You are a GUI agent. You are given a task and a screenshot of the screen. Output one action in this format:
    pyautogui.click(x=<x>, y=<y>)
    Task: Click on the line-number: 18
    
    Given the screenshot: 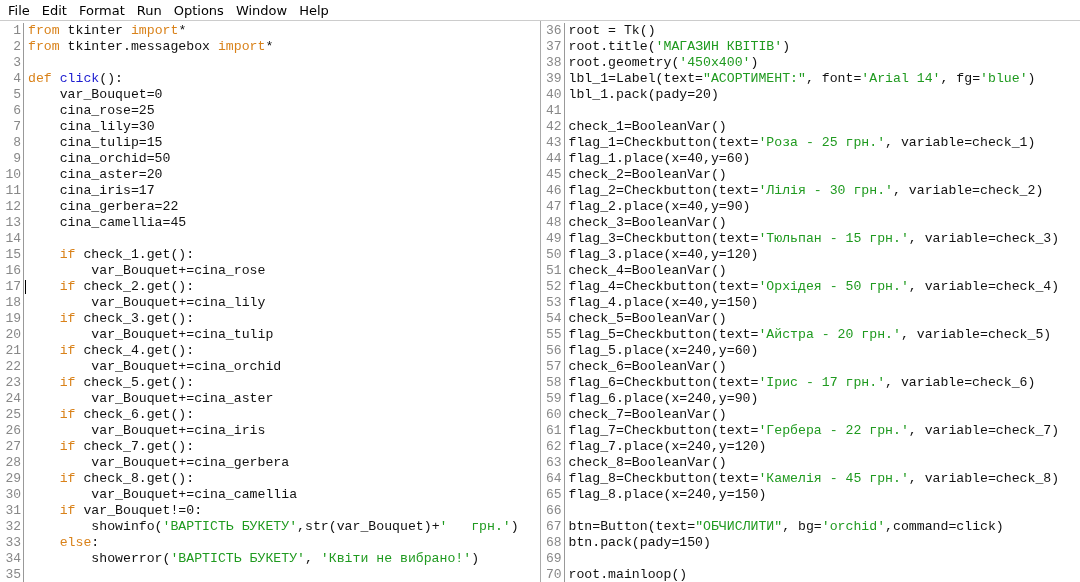 What is the action you would take?
    pyautogui.click(x=12, y=303)
    